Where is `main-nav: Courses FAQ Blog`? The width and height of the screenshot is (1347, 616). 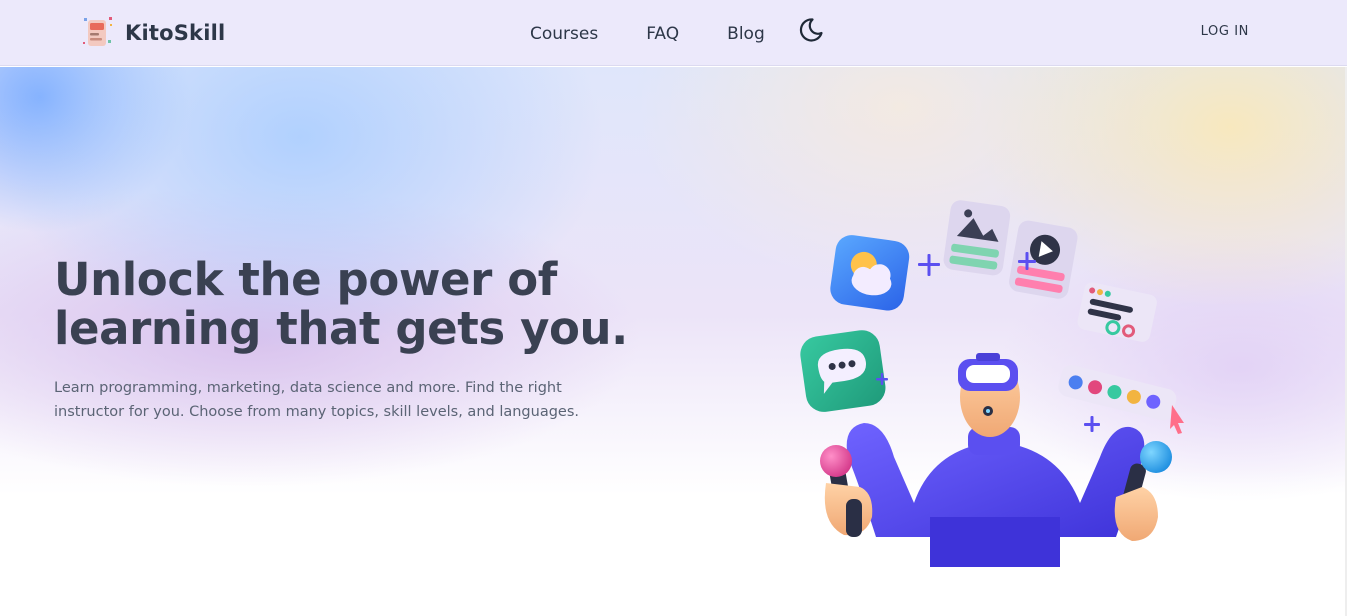
main-nav: Courses FAQ Blog is located at coordinates (668, 34).